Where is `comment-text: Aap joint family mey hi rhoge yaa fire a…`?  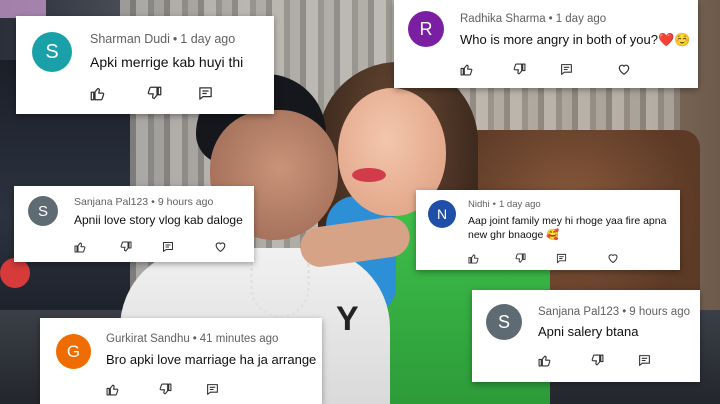 comment-text: Aap joint family mey hi rhoge yaa fire a… is located at coordinates (567, 228).